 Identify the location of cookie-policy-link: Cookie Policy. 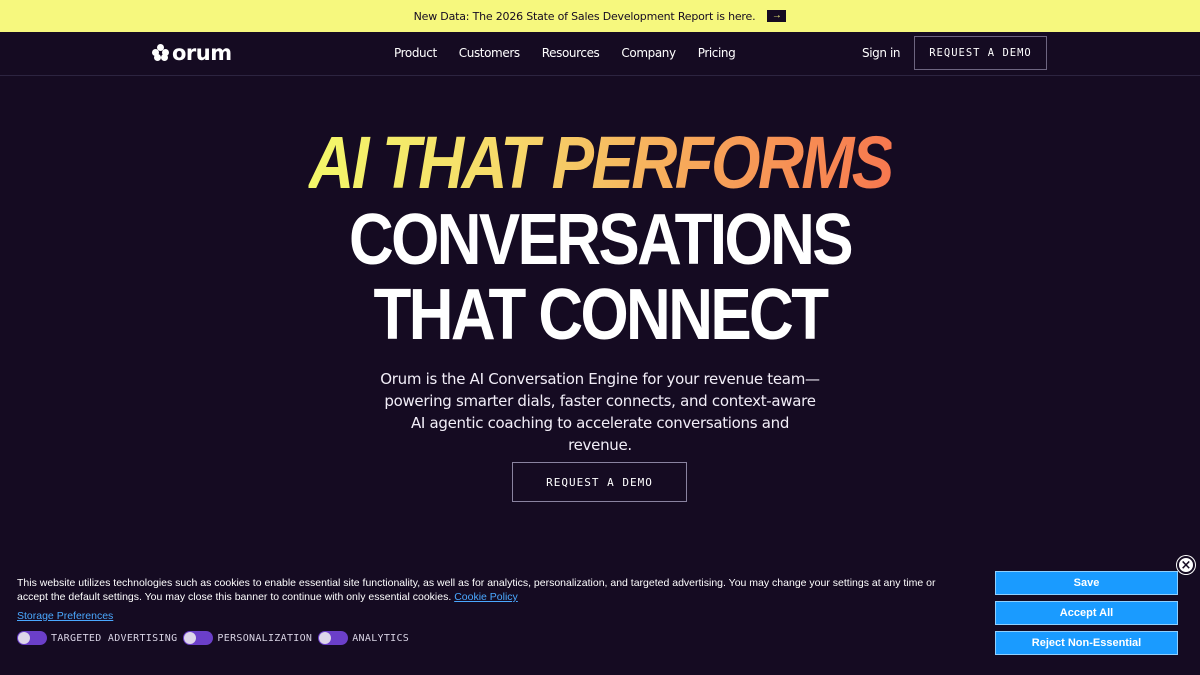
(486, 597).